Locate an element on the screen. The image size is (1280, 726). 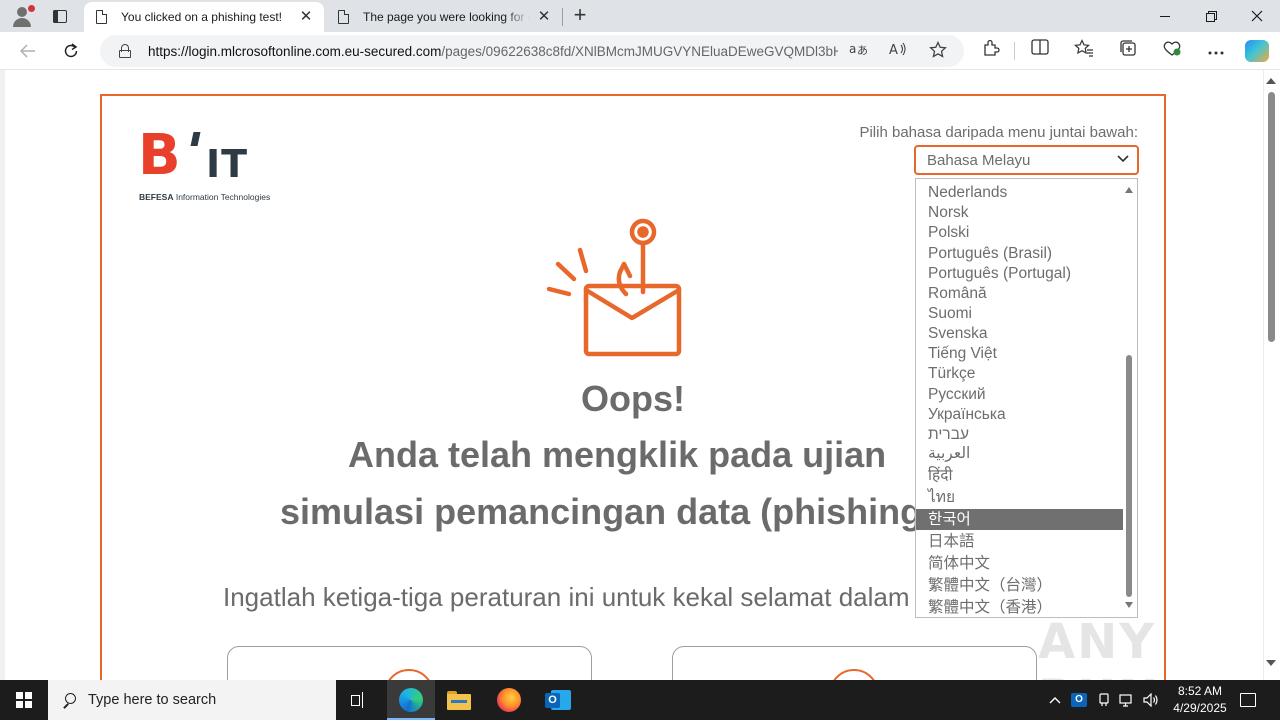
svg-text: あ is located at coordinates (862, 50).